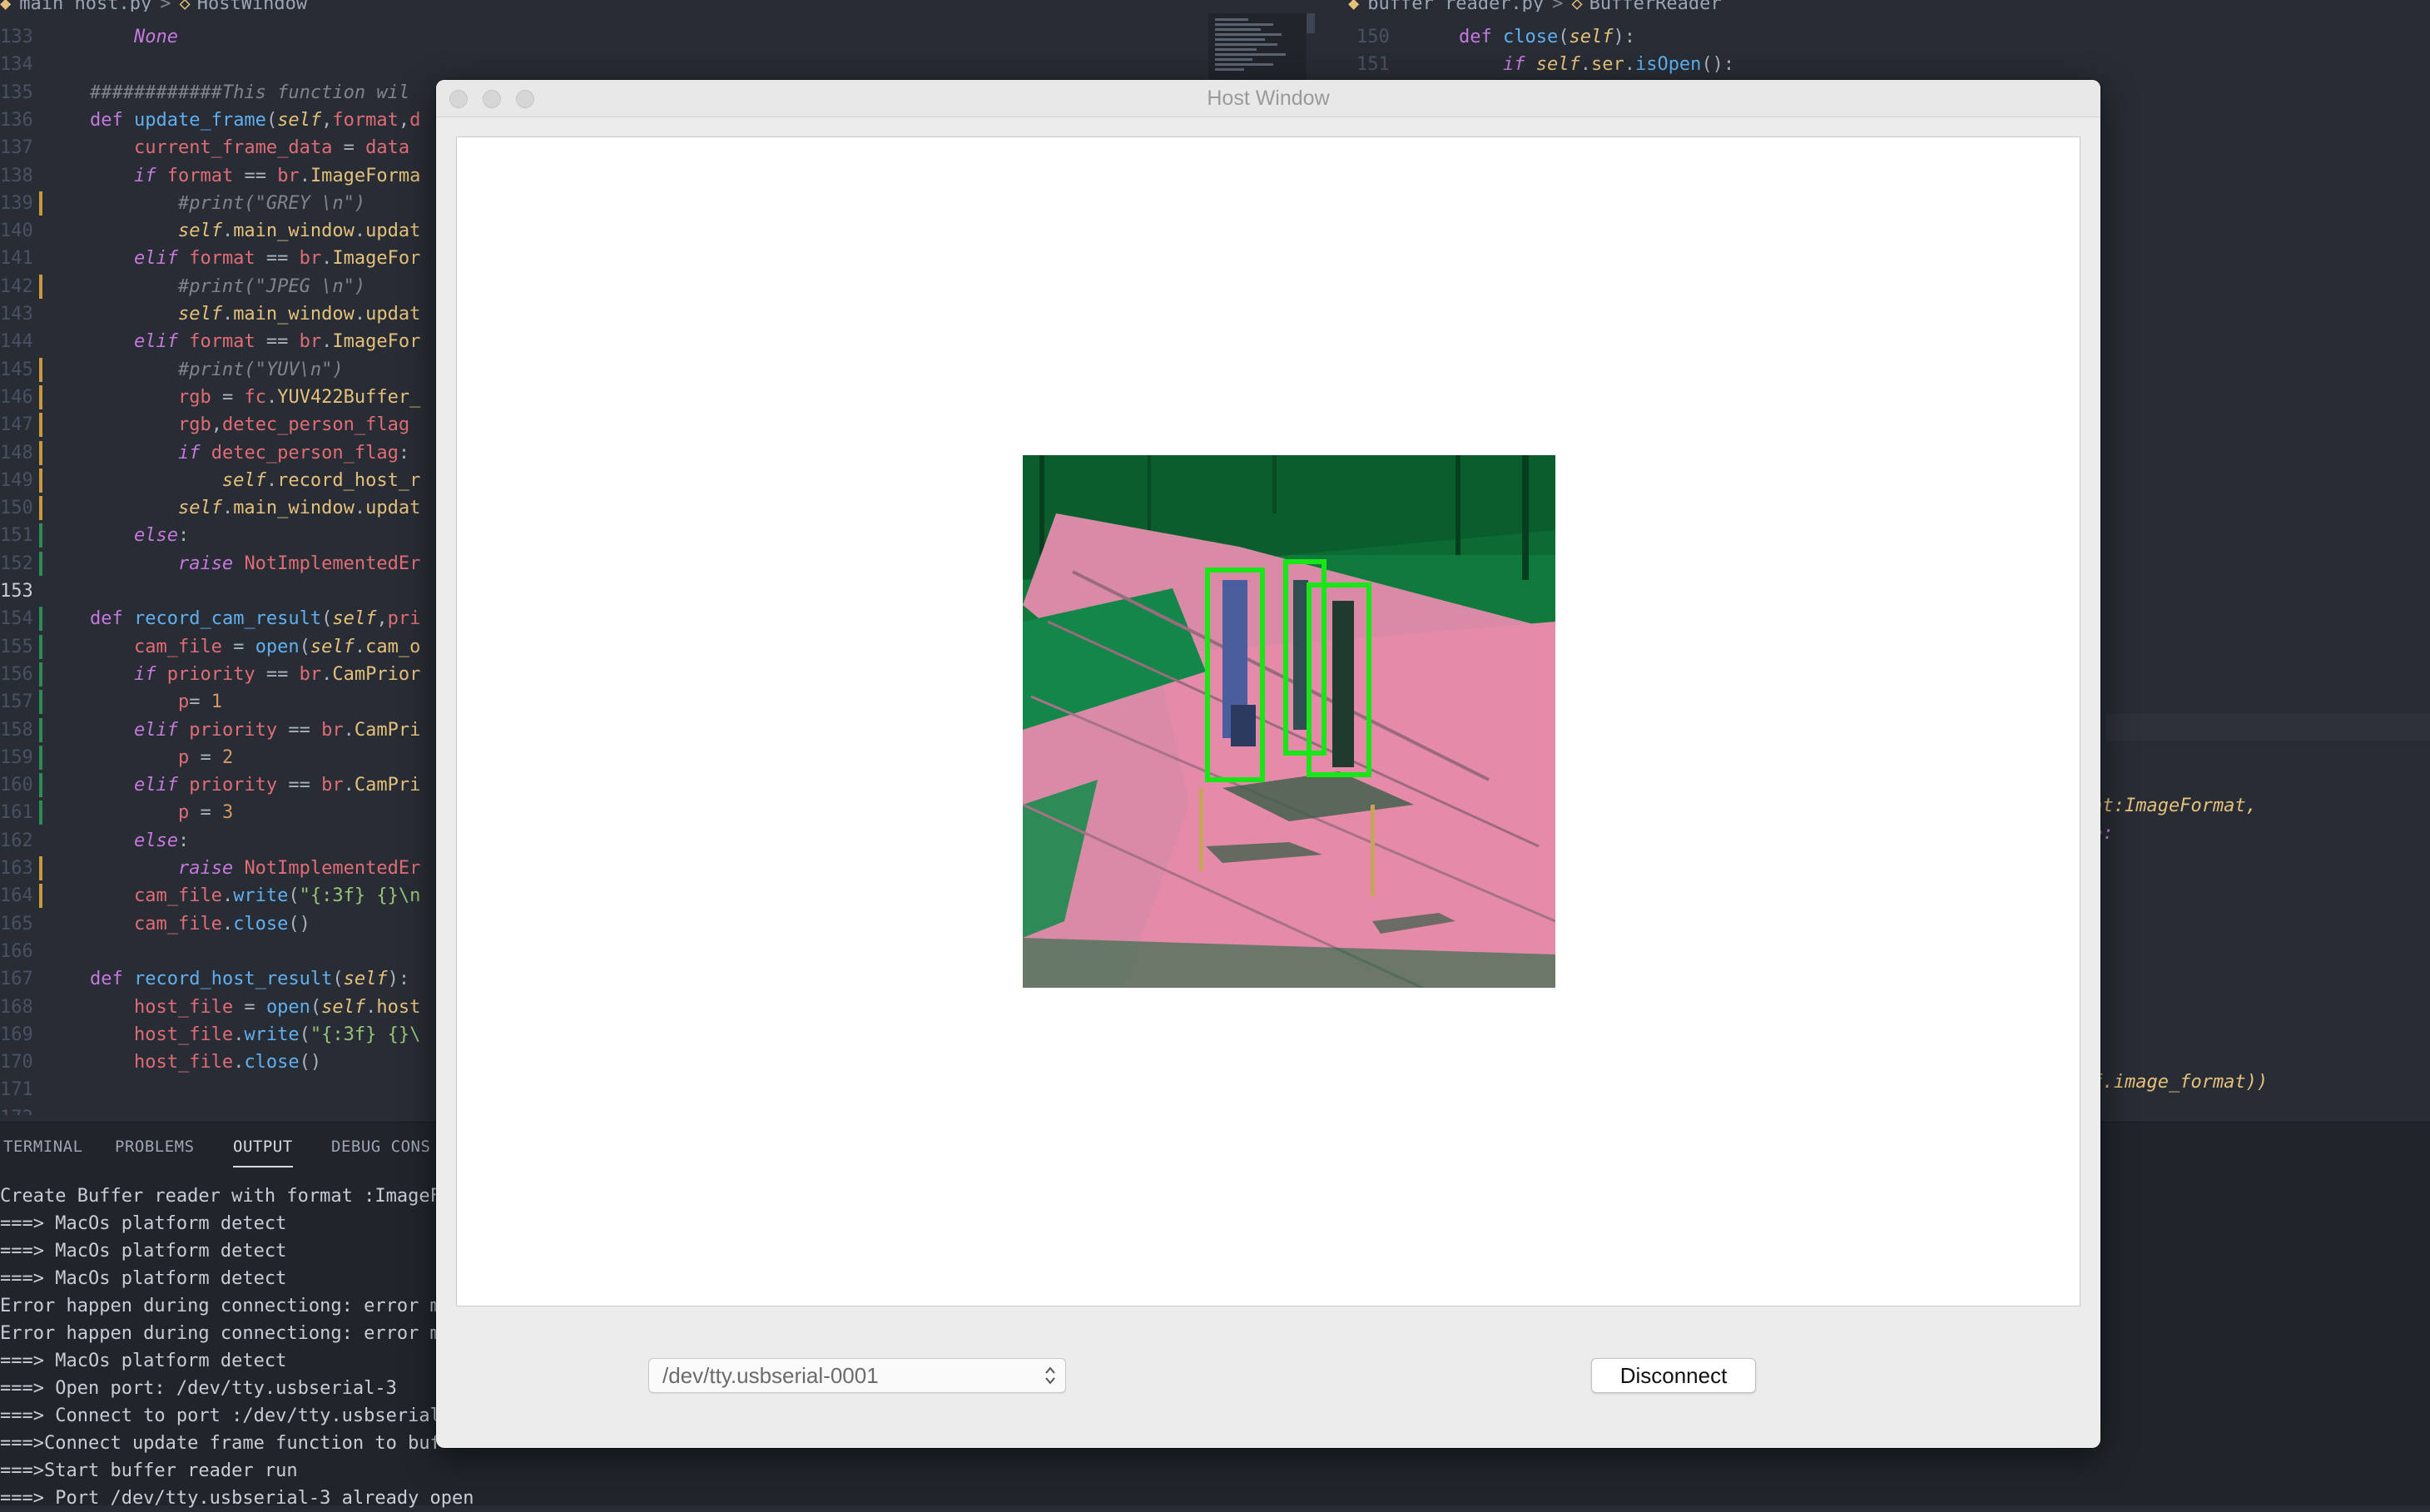 This screenshot has width=2430, height=1512. What do you see at coordinates (252, 6) in the screenshot?
I see `left-symbol-name: HostWindow` at bounding box center [252, 6].